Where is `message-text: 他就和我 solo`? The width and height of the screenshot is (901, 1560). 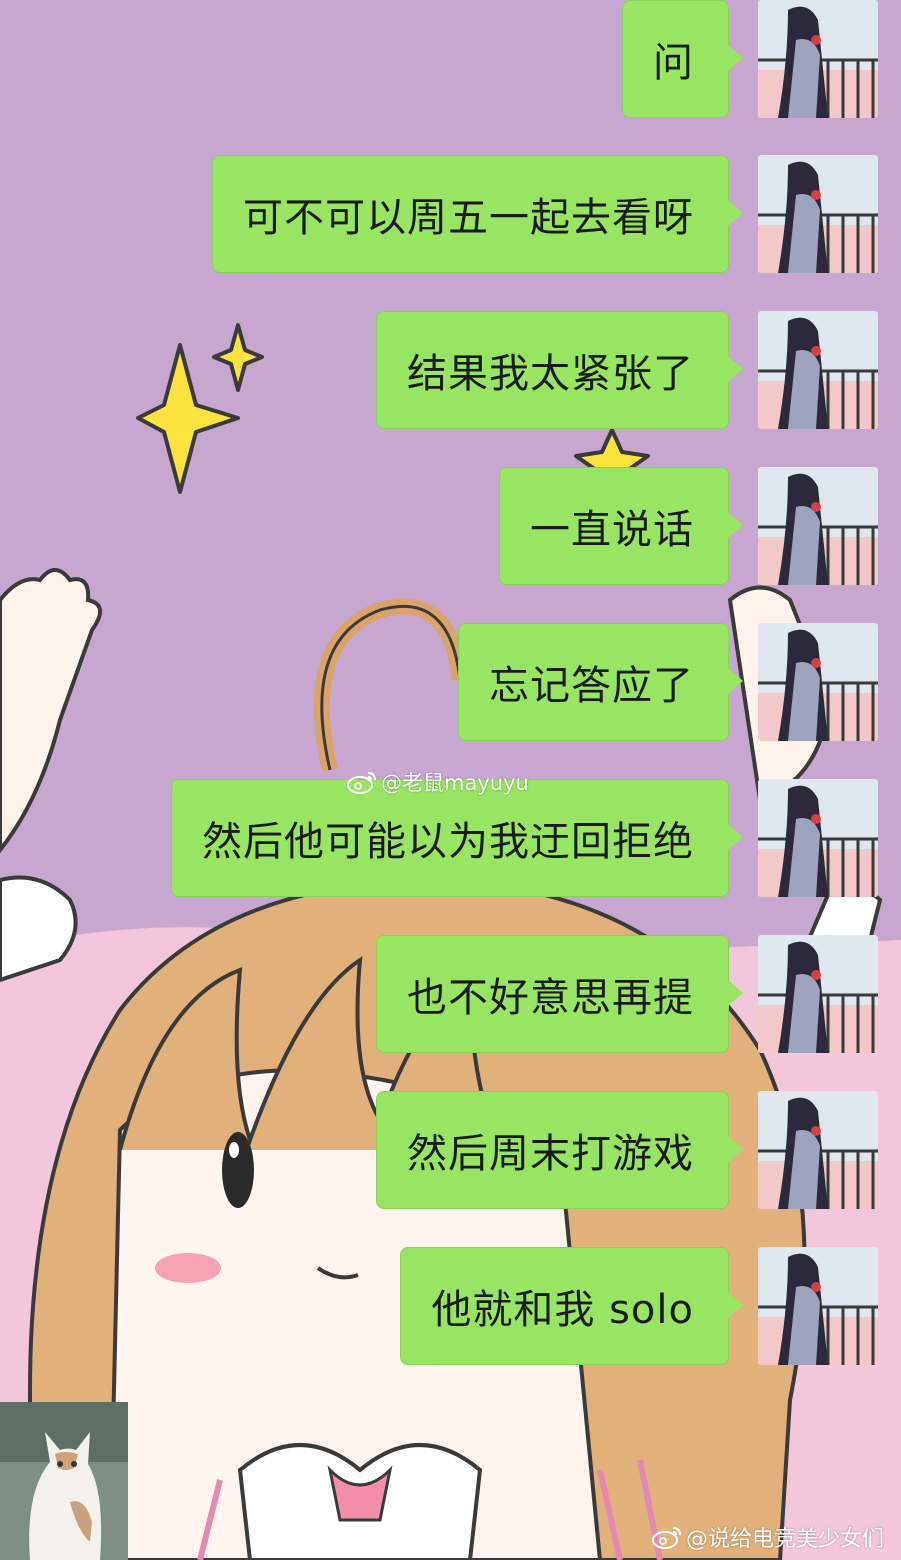
message-text: 他就和我 solo is located at coordinates (562, 1310).